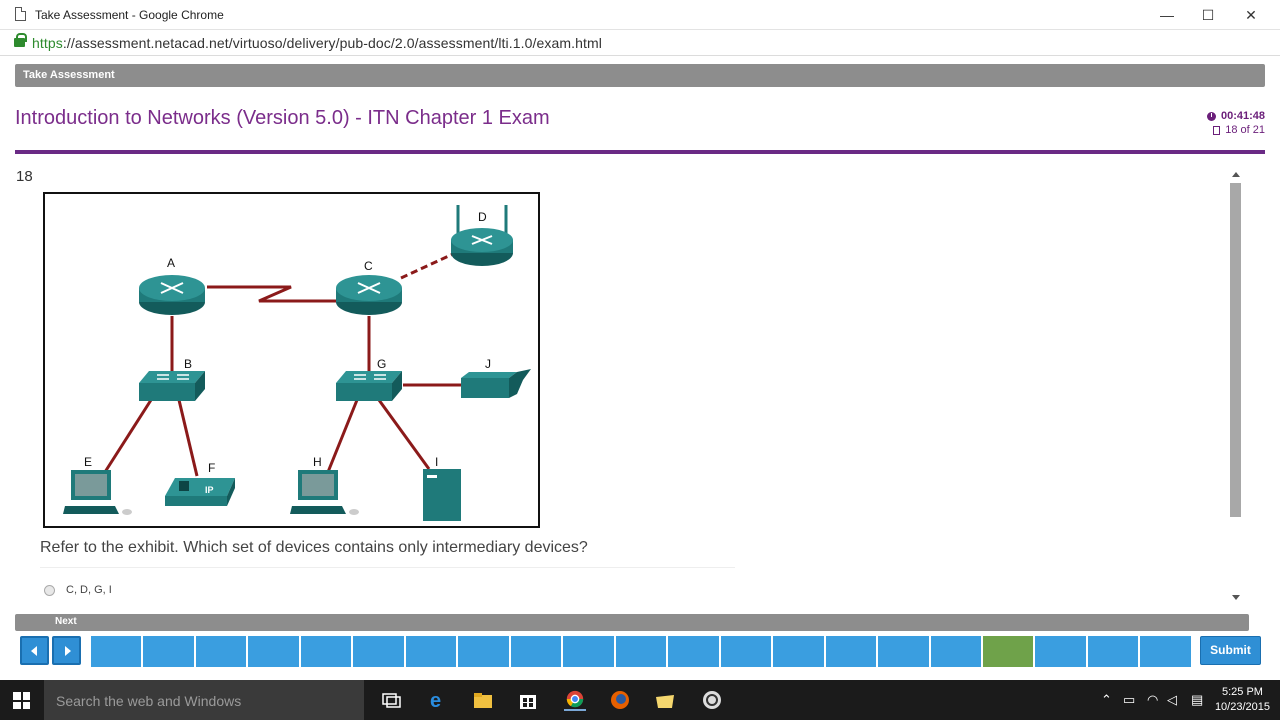  What do you see at coordinates (1106, 700) in the screenshot?
I see `tray-chevron-up-icon: ⌃` at bounding box center [1106, 700].